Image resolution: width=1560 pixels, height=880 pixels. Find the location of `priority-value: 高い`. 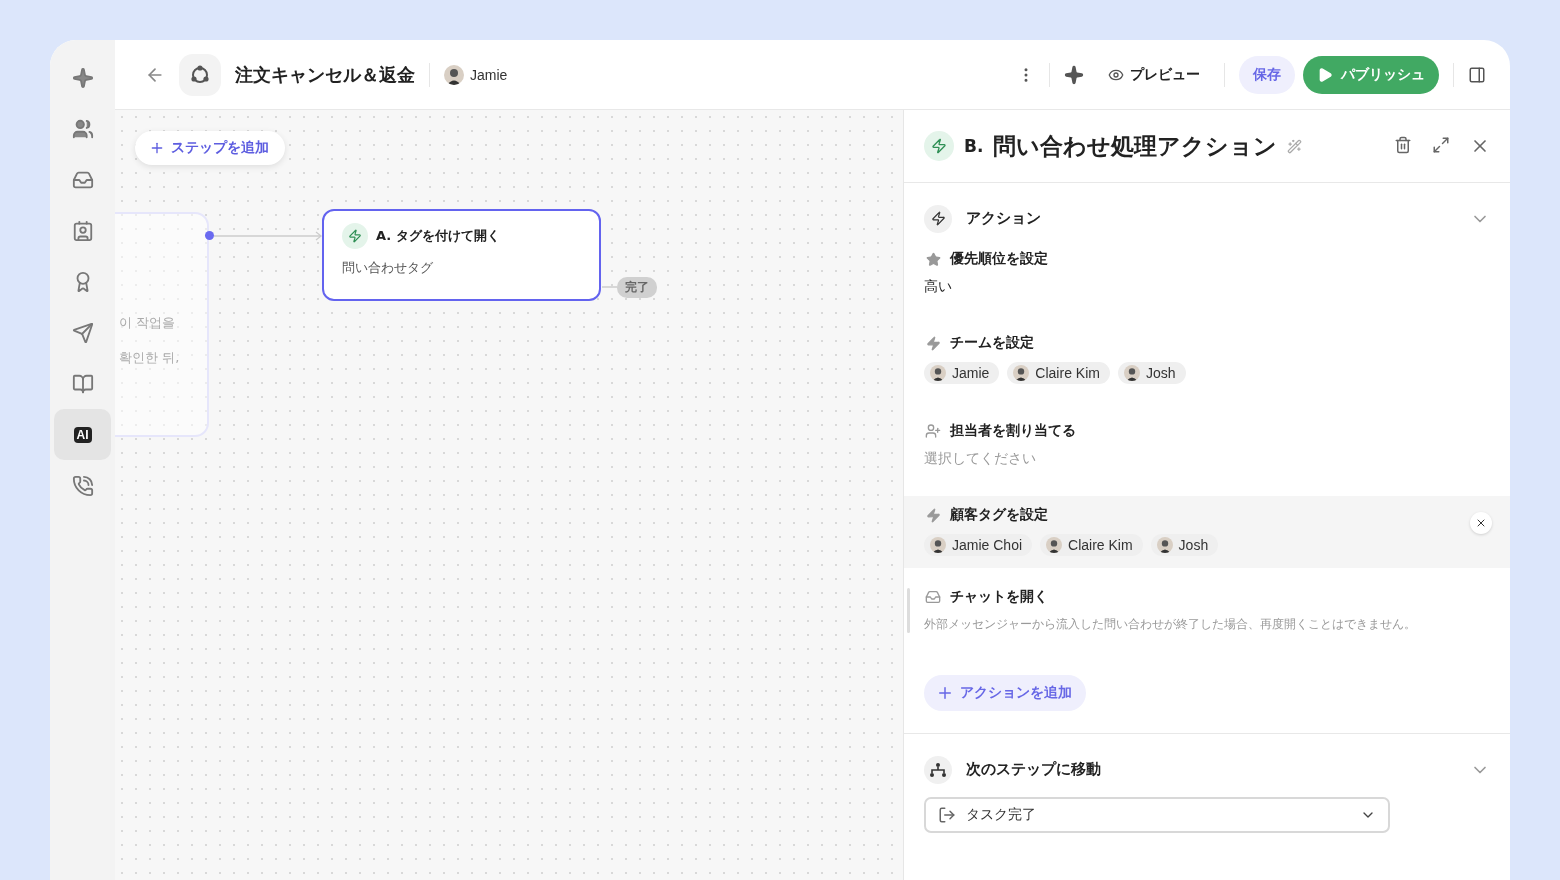

priority-value: 高い is located at coordinates (938, 287).